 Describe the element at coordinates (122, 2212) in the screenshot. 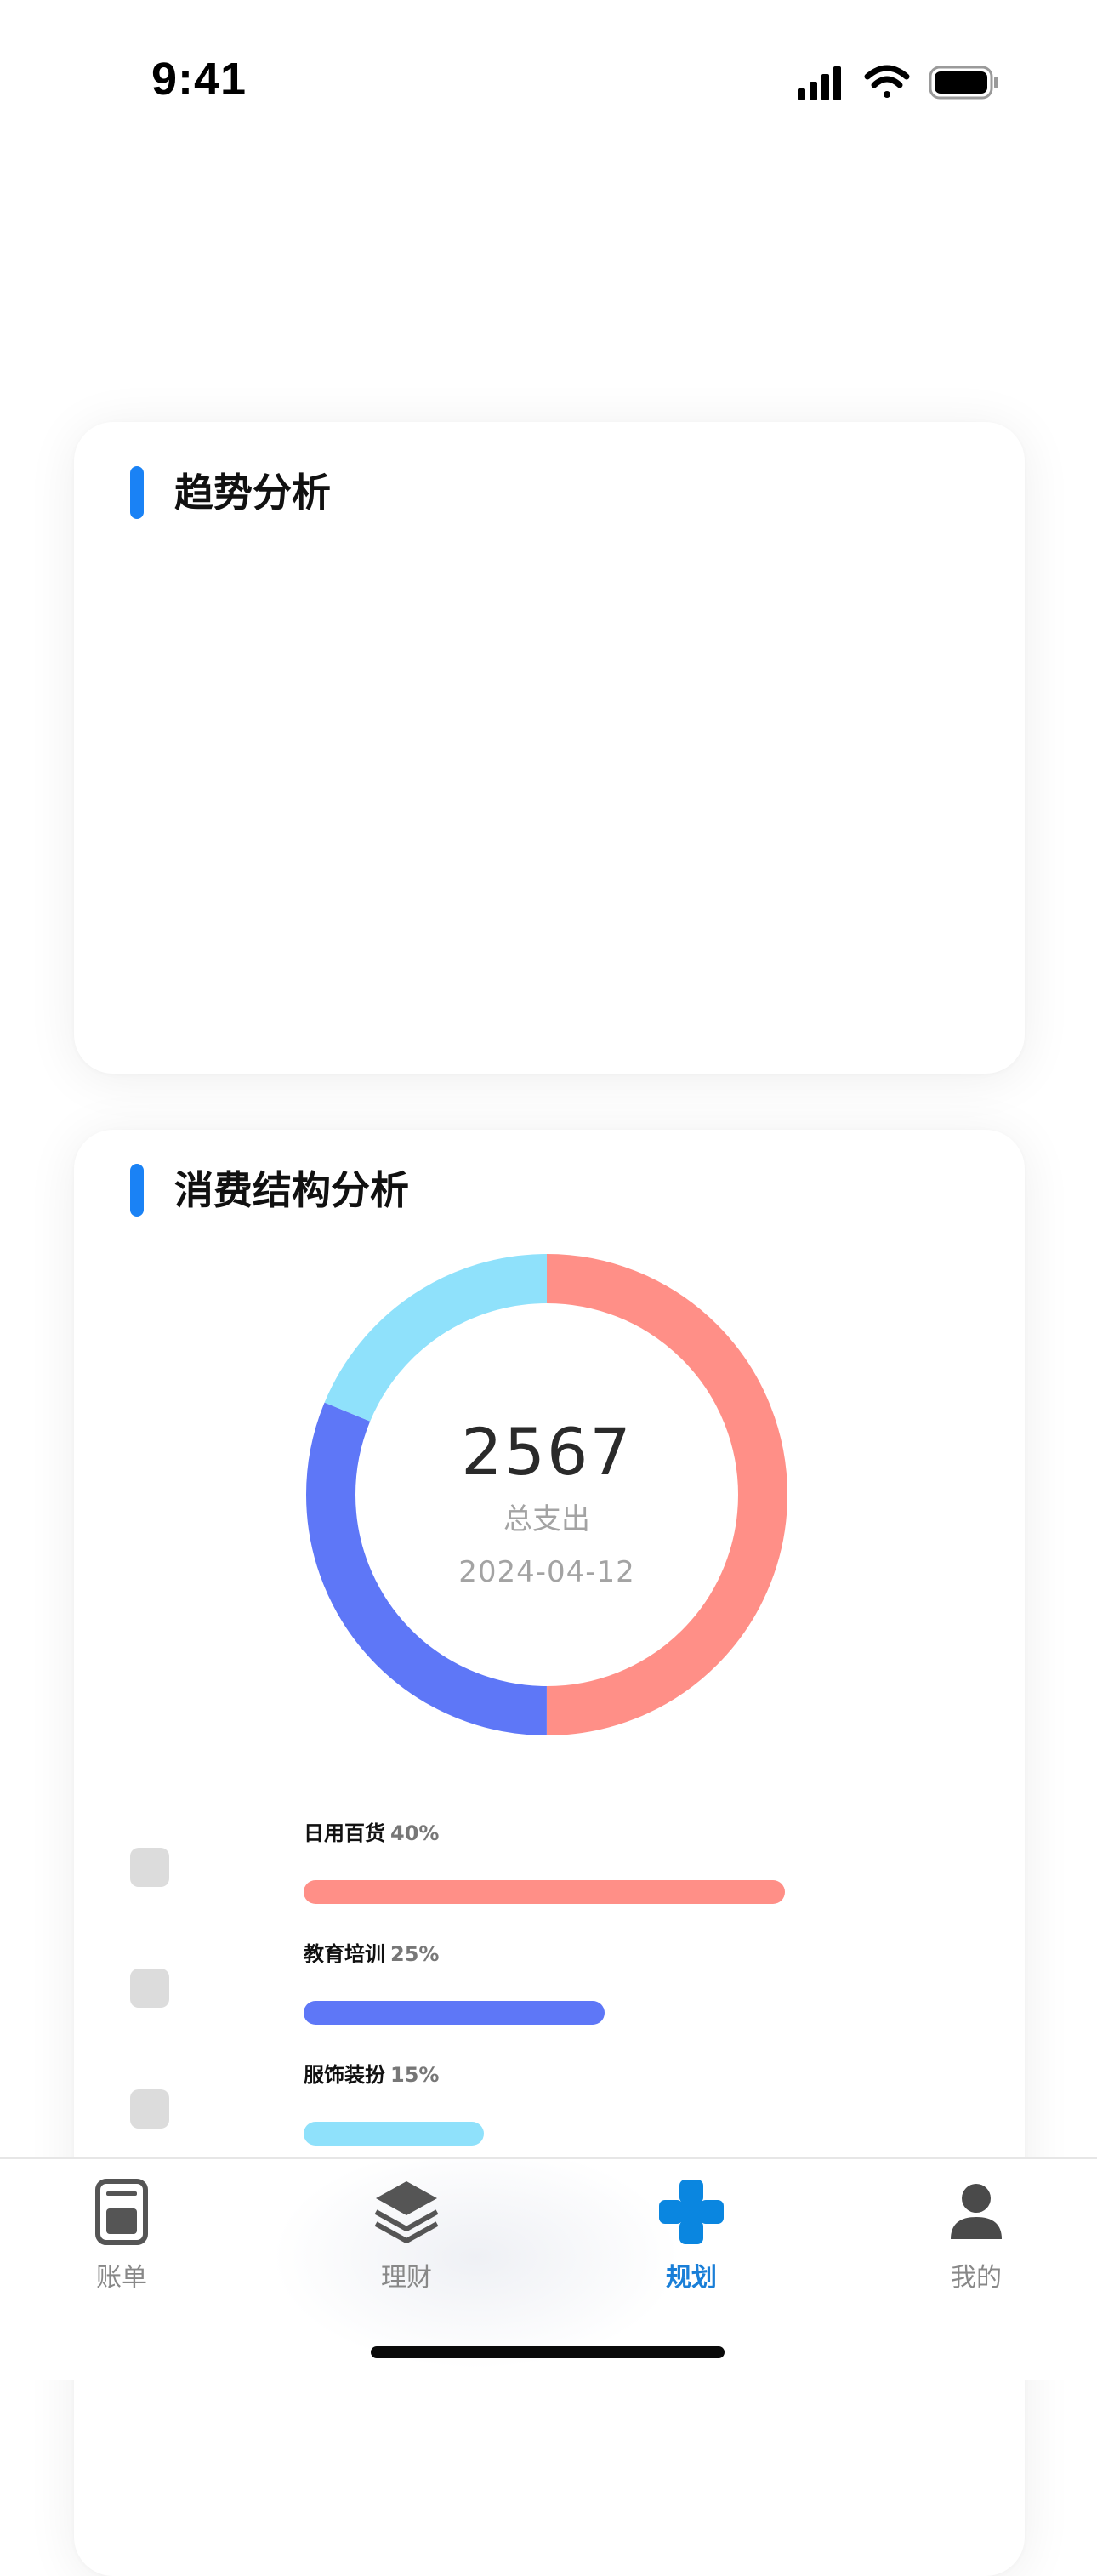

I see `bill-icon` at that location.